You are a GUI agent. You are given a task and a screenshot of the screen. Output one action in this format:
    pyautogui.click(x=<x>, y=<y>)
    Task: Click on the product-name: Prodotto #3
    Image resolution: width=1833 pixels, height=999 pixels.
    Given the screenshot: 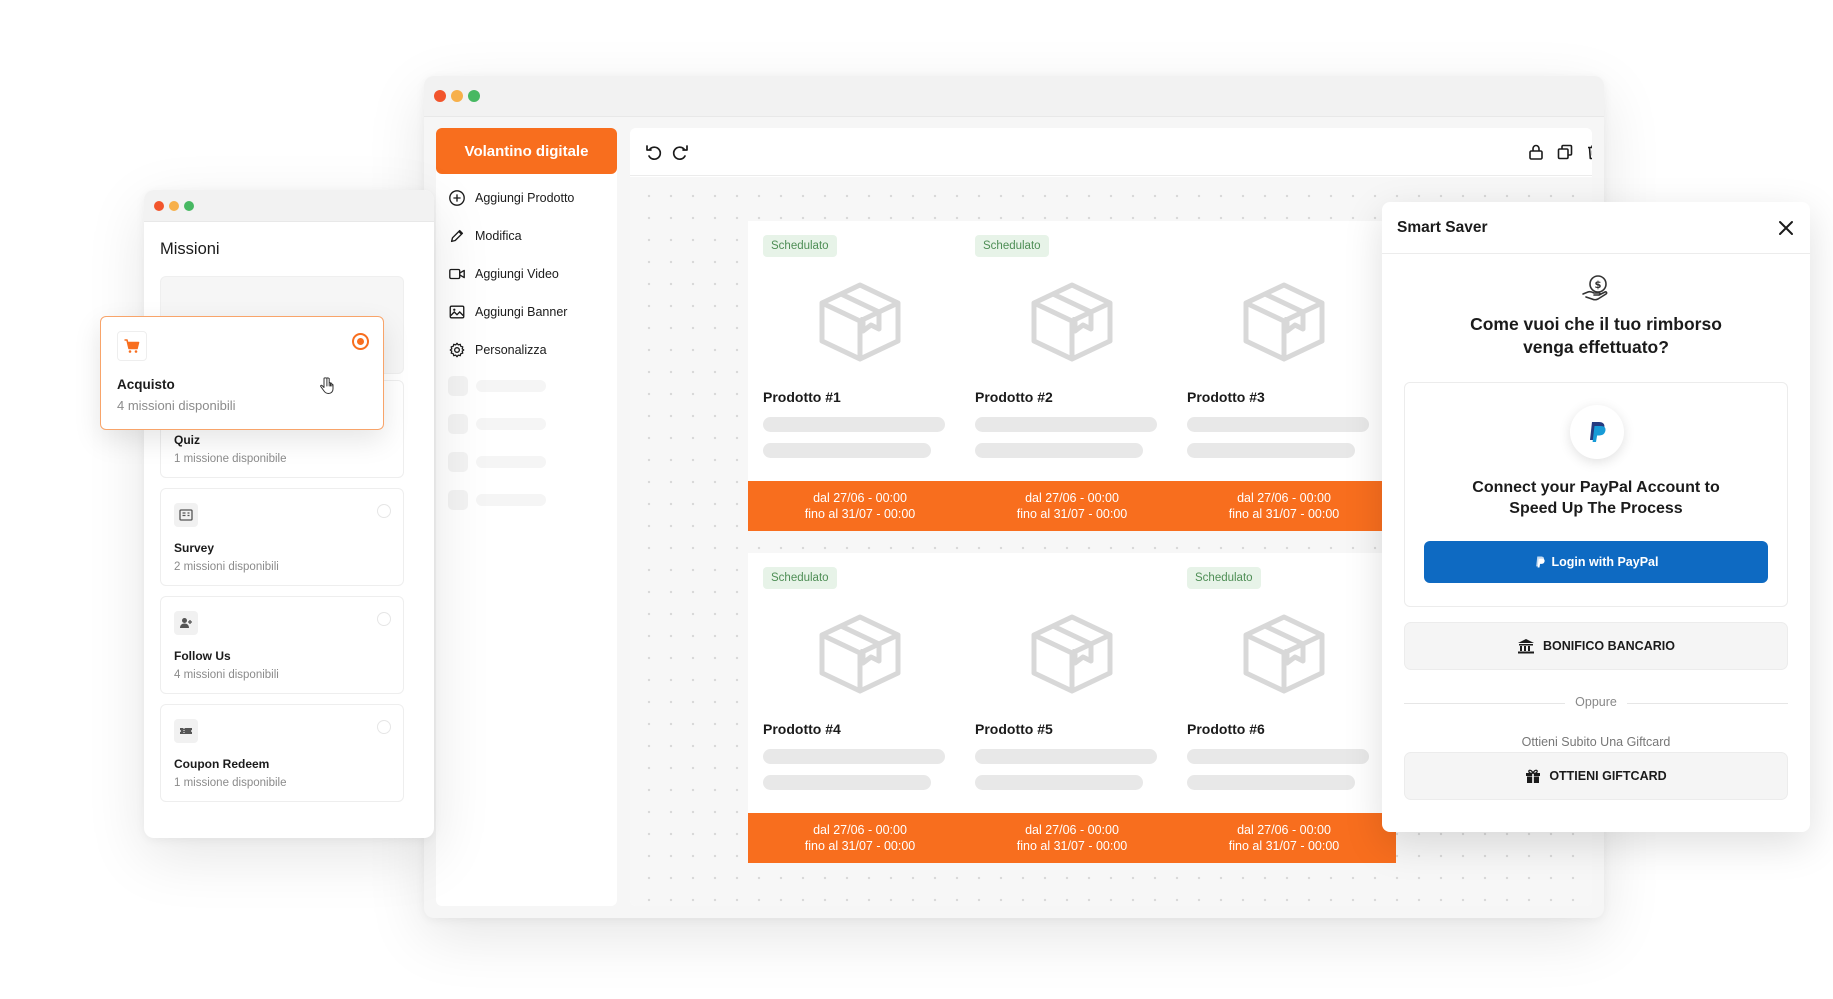 What is the action you would take?
    pyautogui.click(x=1226, y=397)
    